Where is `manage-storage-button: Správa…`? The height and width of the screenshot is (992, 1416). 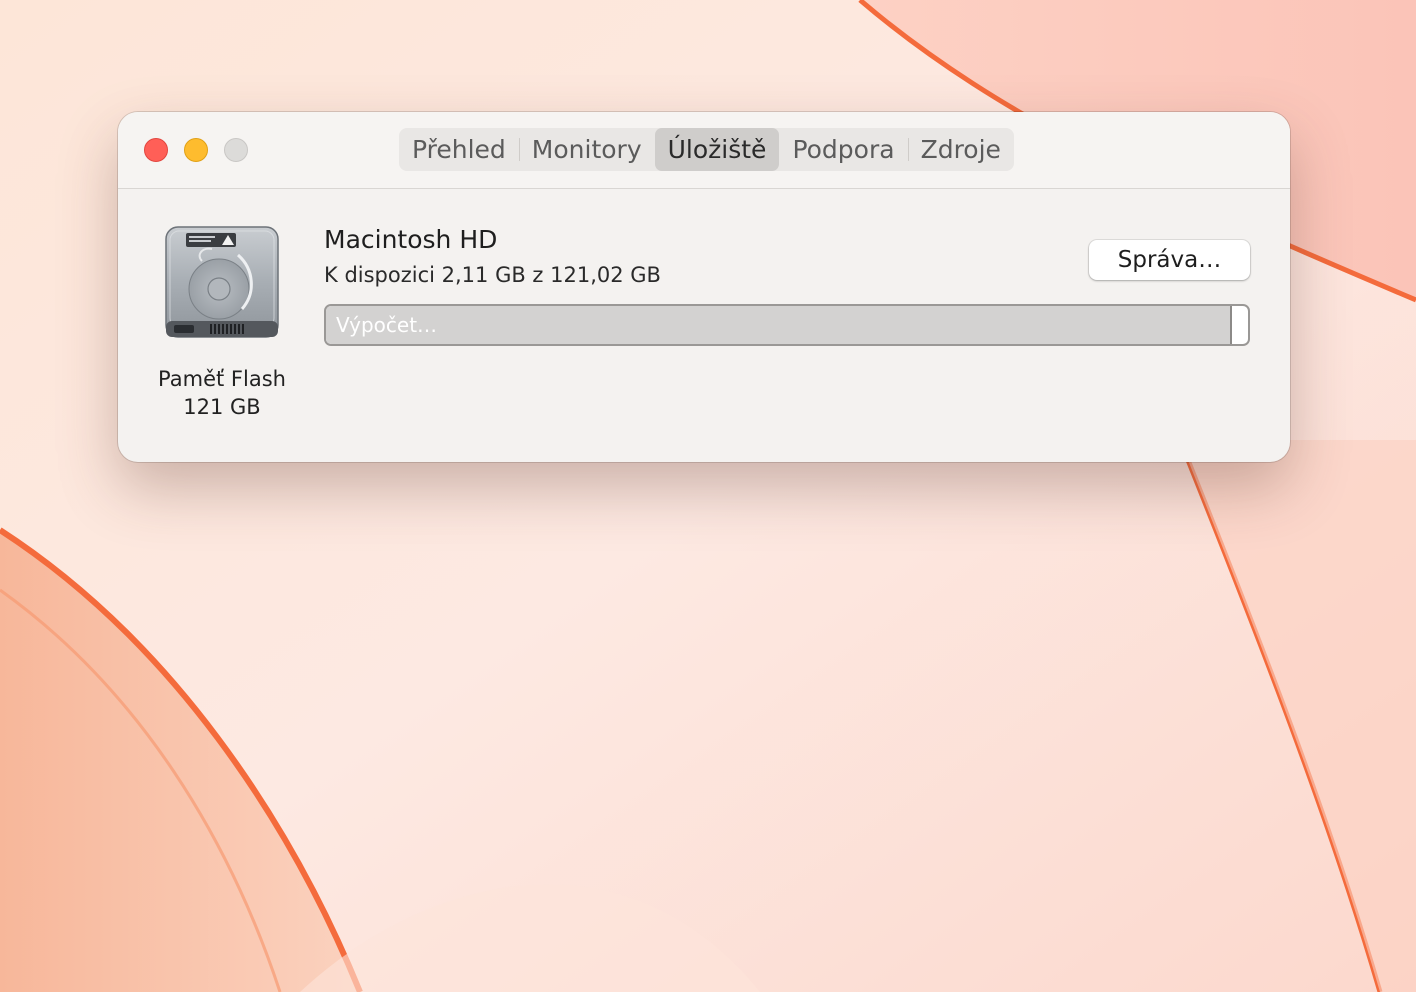 manage-storage-button: Správa… is located at coordinates (1169, 260).